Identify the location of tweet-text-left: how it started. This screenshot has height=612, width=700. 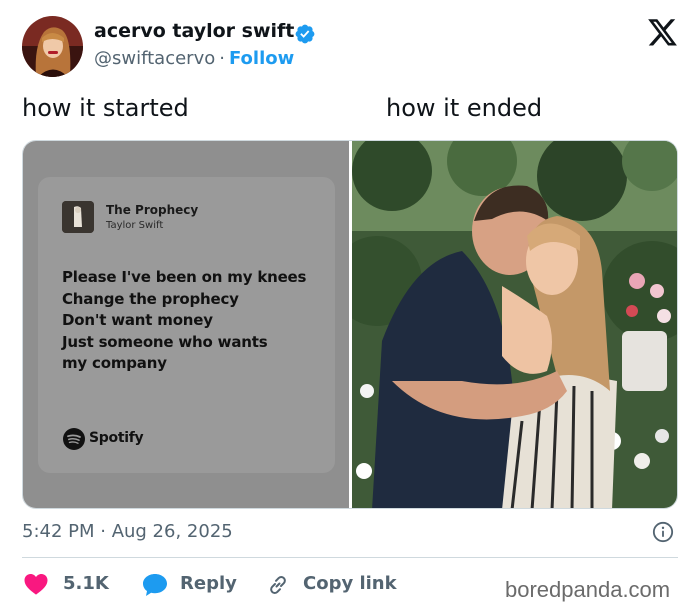
(105, 108).